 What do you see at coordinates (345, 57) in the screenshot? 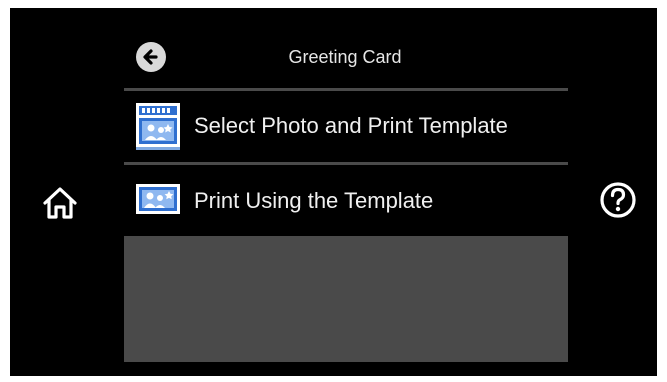
I see `page-title: Greeting Card` at bounding box center [345, 57].